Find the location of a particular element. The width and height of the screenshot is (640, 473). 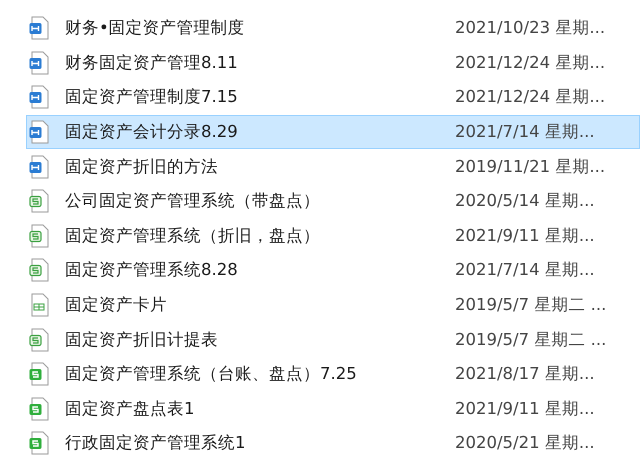

file-name: 固定资产管理系统（折旧，盘点） is located at coordinates (193, 235).